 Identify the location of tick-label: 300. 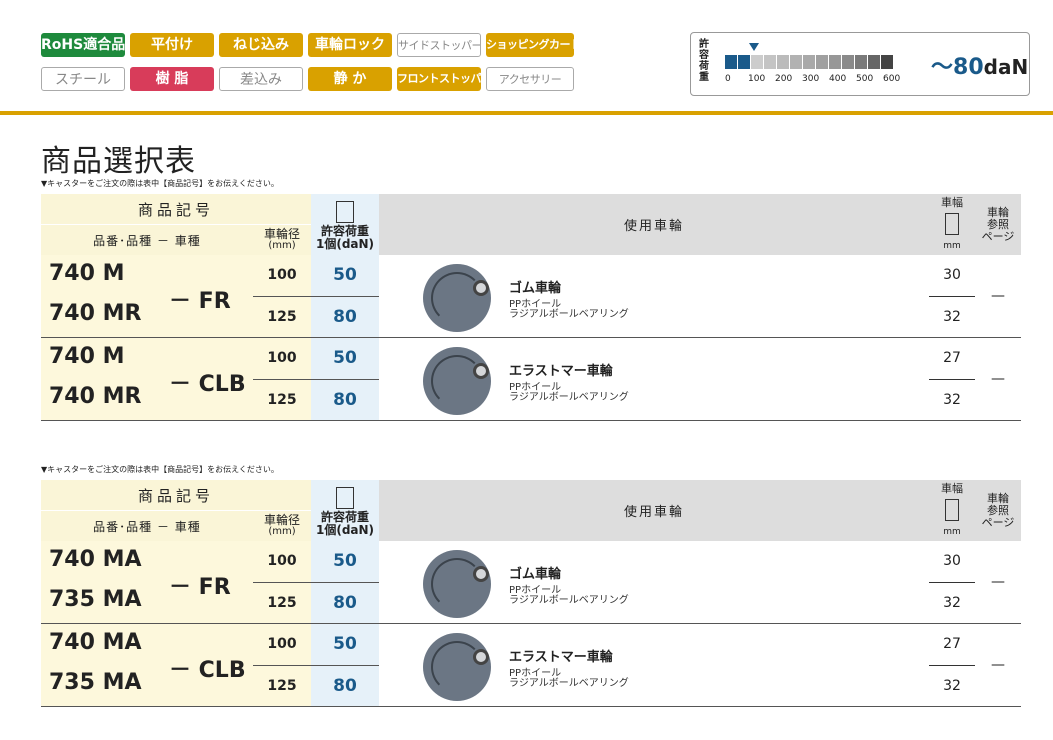
(811, 79).